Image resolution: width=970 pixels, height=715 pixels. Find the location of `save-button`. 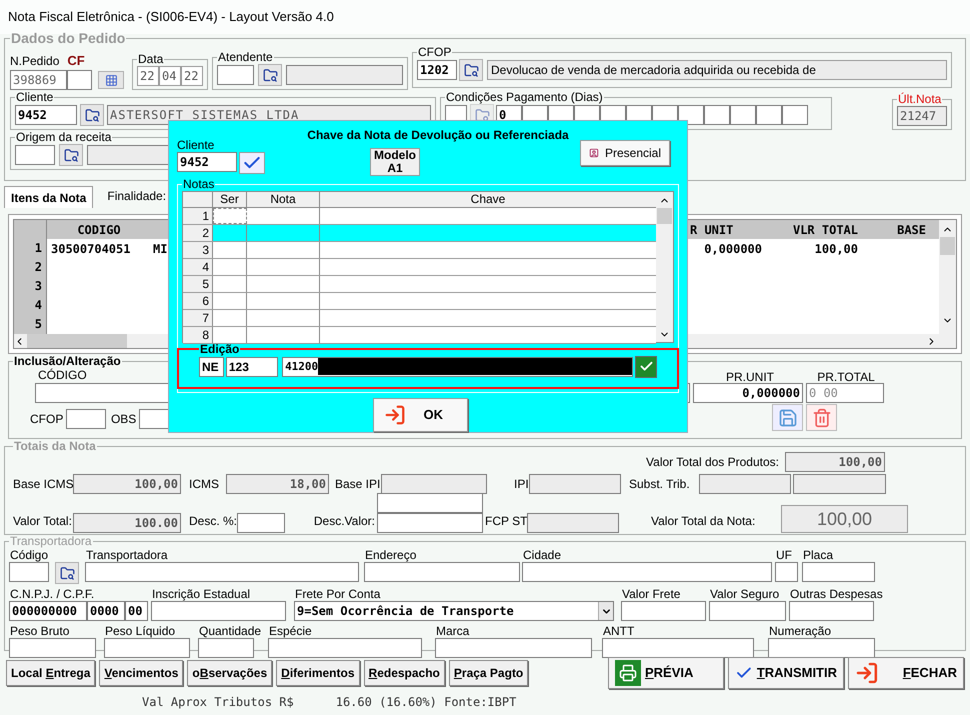

save-button is located at coordinates (787, 417).